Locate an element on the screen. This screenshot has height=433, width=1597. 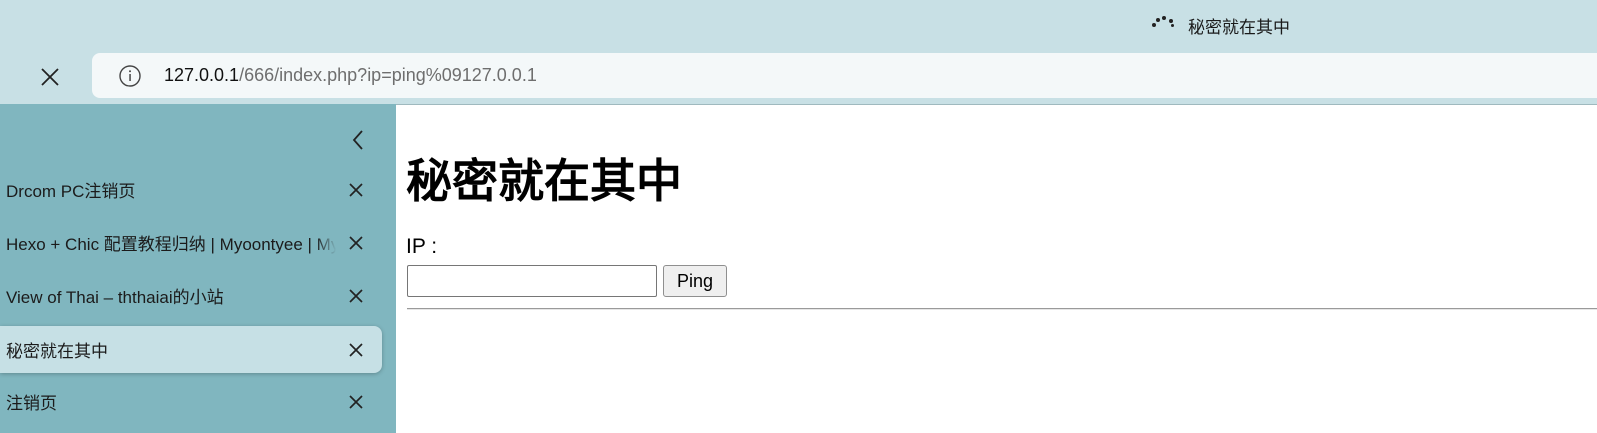
ping-button: Ping is located at coordinates (695, 281).